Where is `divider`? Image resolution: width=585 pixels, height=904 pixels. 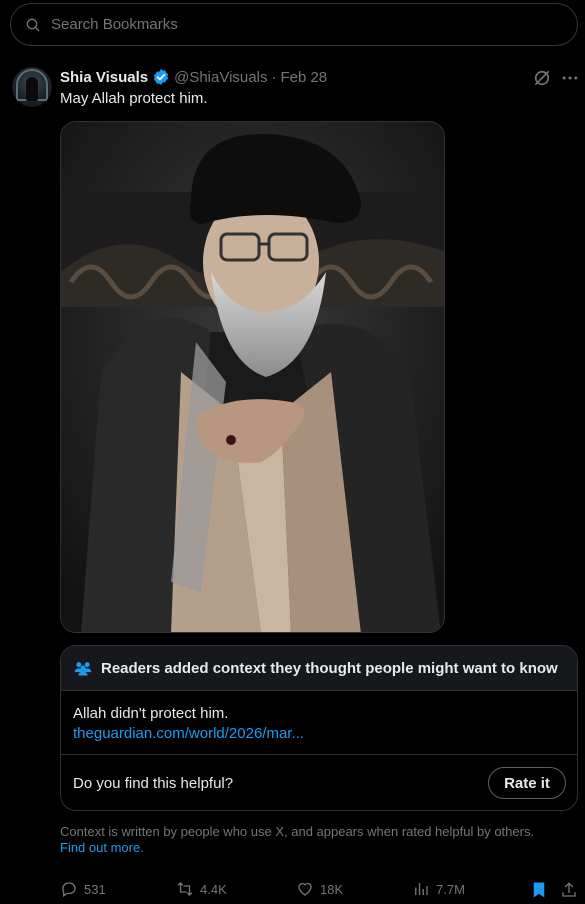 divider is located at coordinates (319, 754).